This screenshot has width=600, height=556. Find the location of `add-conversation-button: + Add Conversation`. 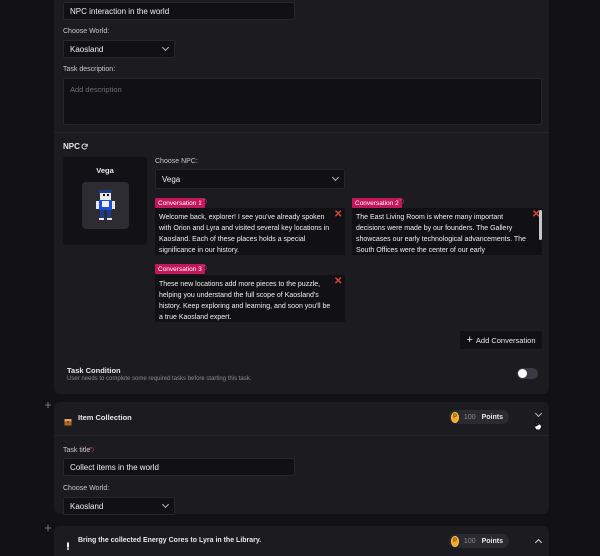

add-conversation-button: + Add Conversation is located at coordinates (501, 340).